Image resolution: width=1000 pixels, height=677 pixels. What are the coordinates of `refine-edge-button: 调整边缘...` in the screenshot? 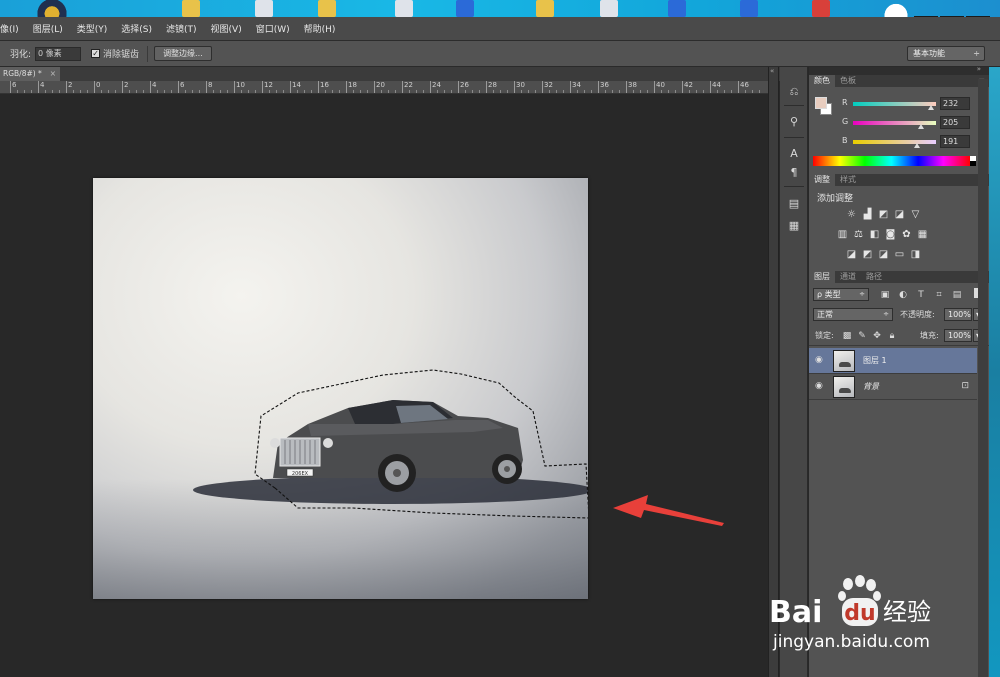 It's located at (183, 53).